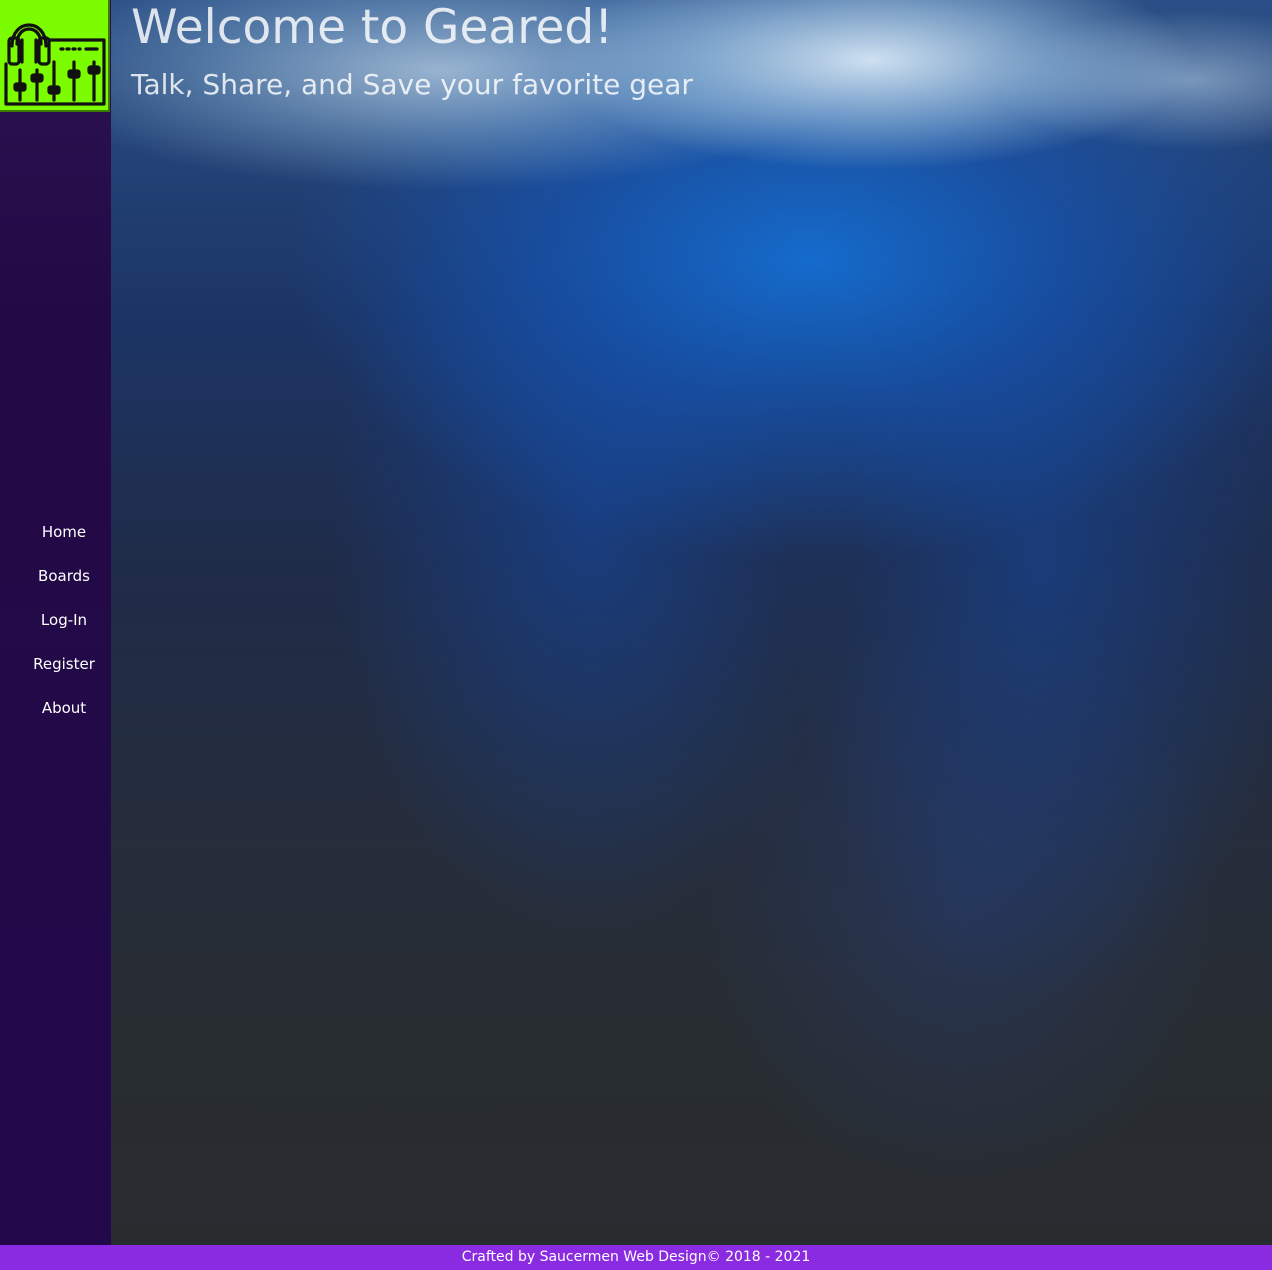  What do you see at coordinates (55, 671) in the screenshot?
I see `sidebar-item-register: Register` at bounding box center [55, 671].